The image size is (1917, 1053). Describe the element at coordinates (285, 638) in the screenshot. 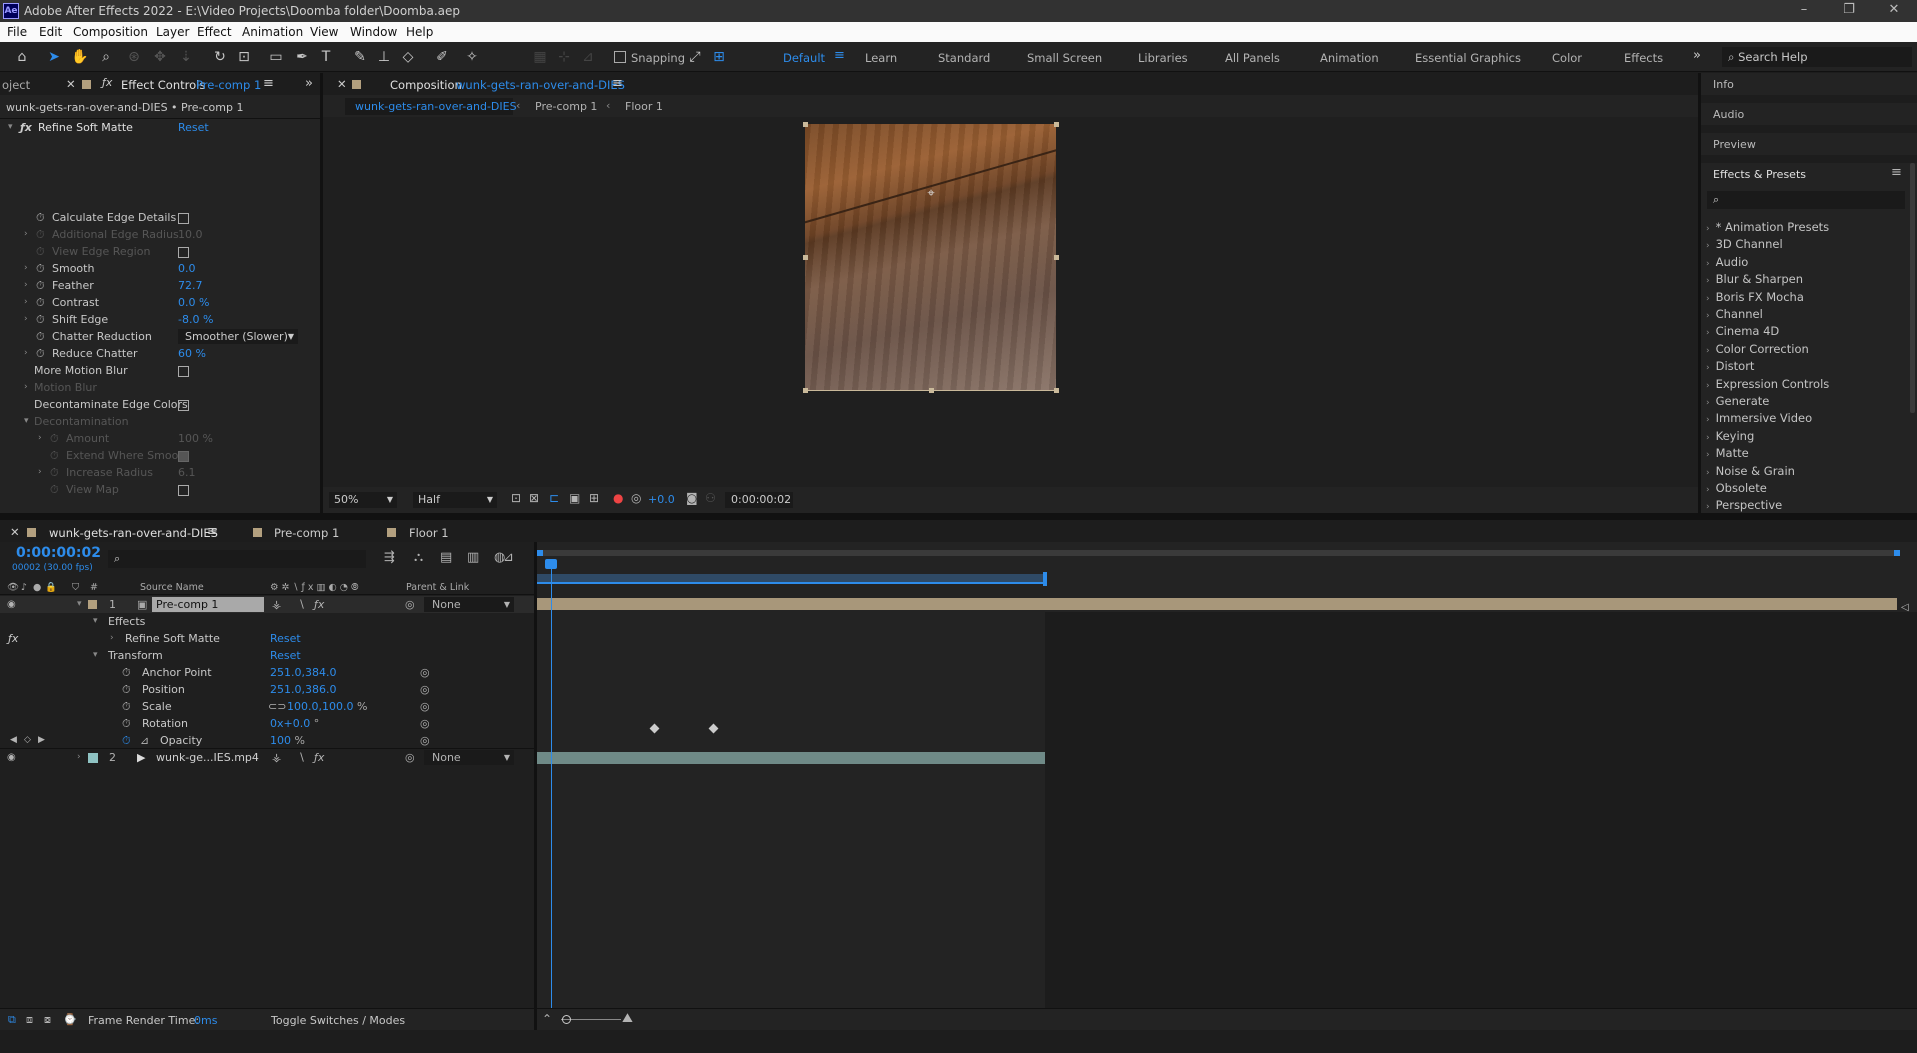

I see `refine-reset-link: Reset` at that location.